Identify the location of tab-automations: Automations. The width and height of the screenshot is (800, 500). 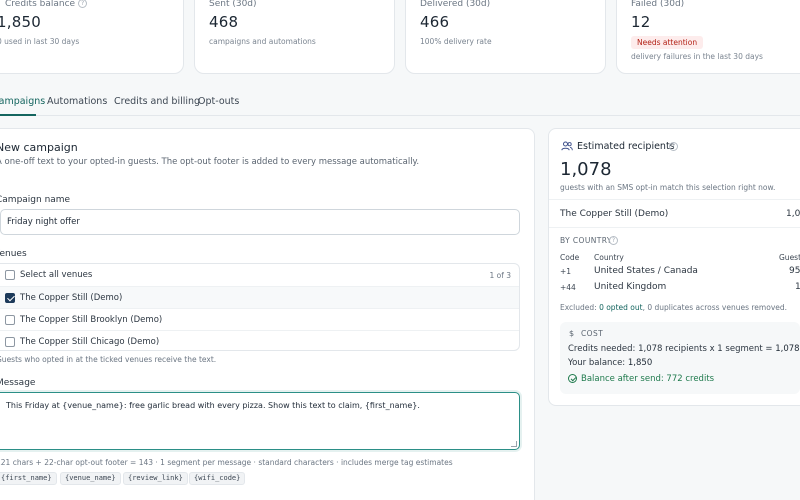
(77, 101).